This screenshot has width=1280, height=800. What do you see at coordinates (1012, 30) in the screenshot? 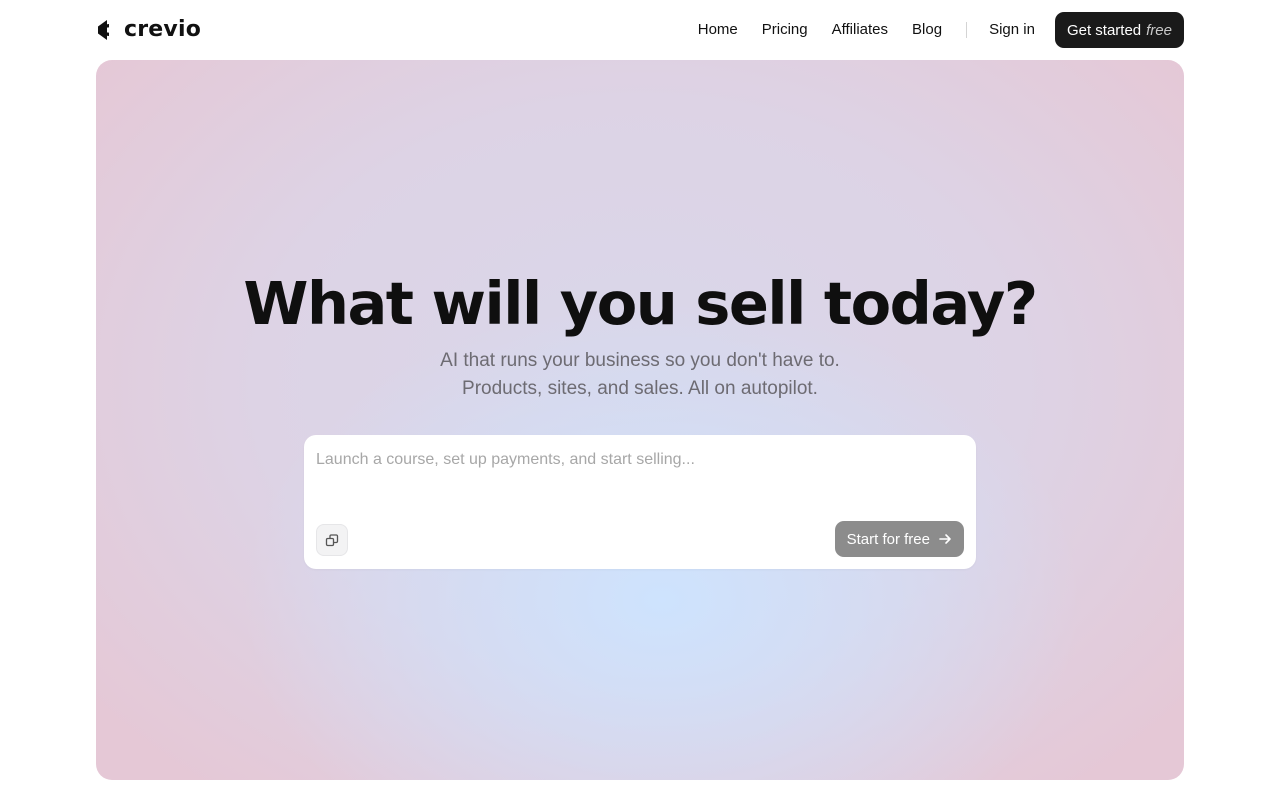
I see `sign-in-link: Sign in` at bounding box center [1012, 30].